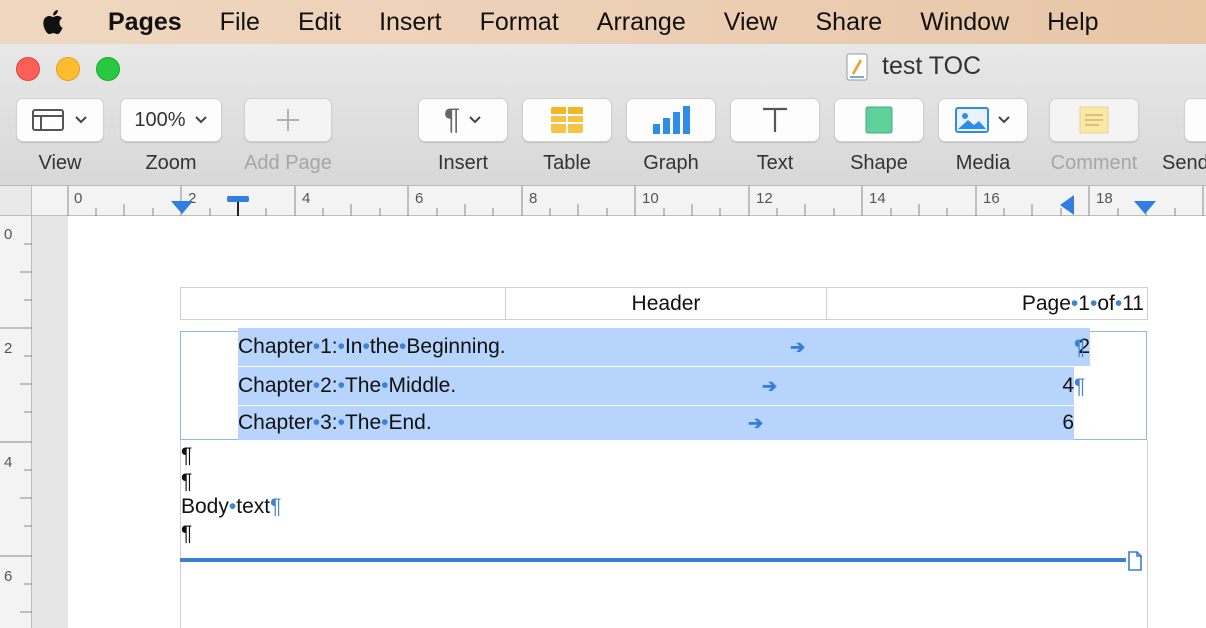 The height and width of the screenshot is (628, 1206). Describe the element at coordinates (239, 205) in the screenshot. I see `first-line-indent-marker-icon` at that location.